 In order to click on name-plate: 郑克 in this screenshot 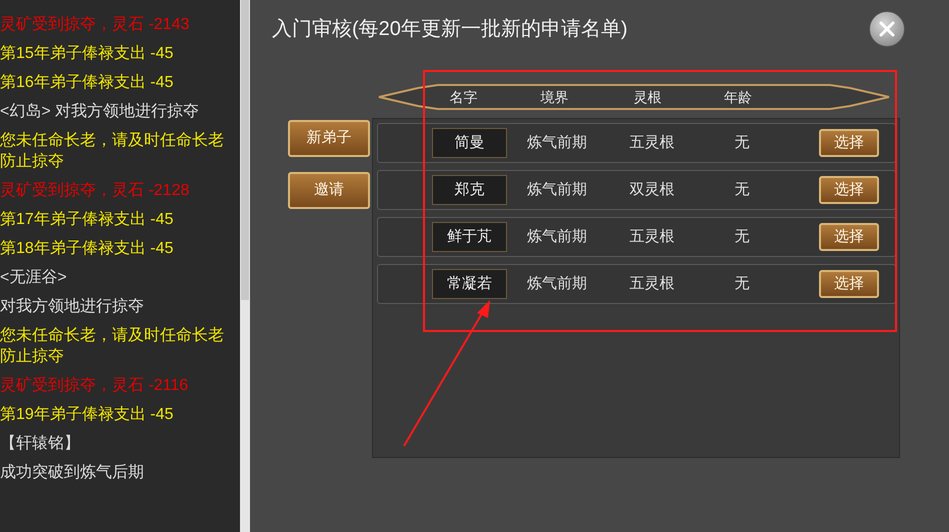, I will do `click(469, 190)`.